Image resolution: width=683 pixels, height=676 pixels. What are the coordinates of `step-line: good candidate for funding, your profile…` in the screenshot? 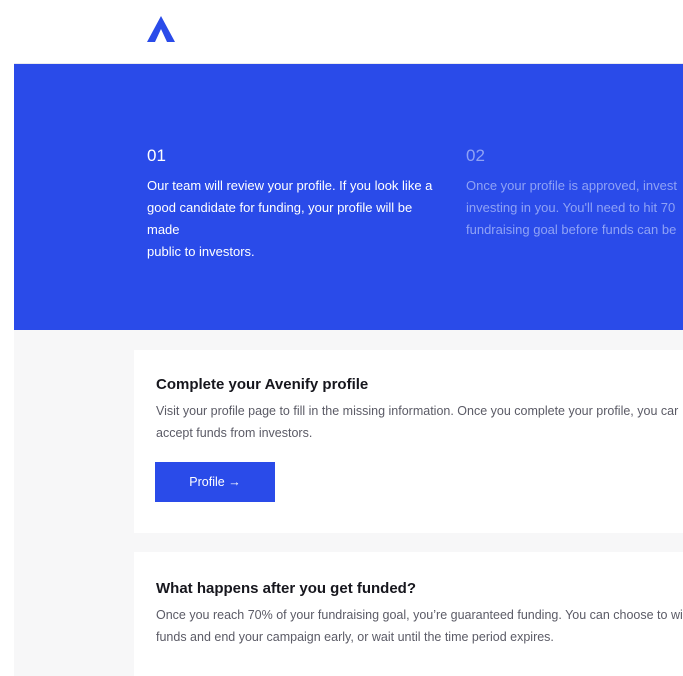 It's located at (280, 218).